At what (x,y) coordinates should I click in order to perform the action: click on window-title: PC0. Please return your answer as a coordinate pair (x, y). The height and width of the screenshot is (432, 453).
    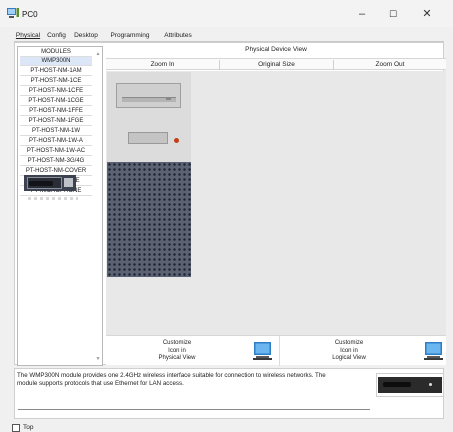
    Looking at the image, I should click on (30, 14).